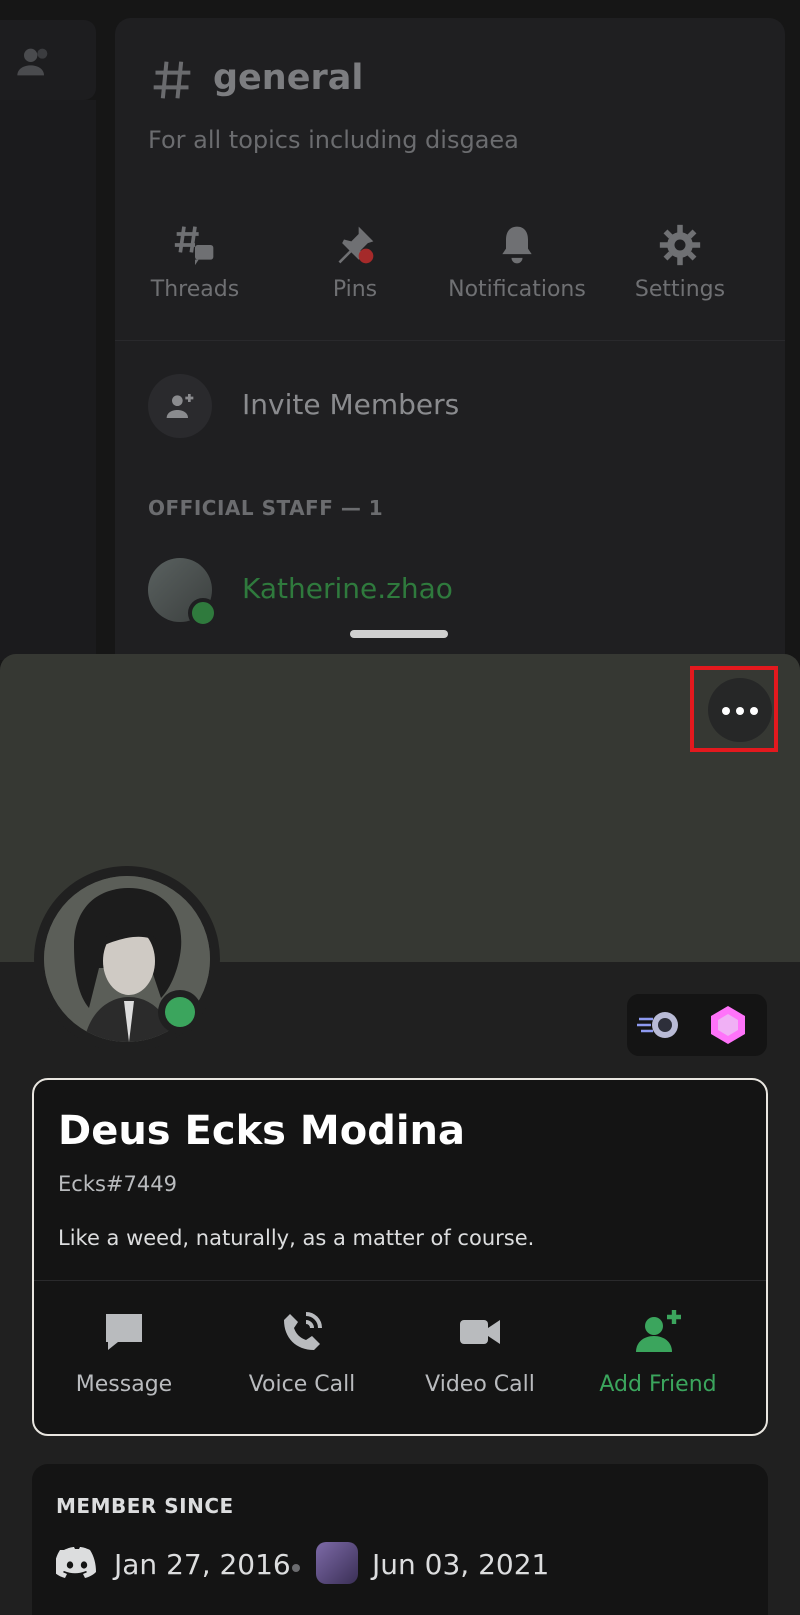  I want to click on add-friend-label: Add Friend, so click(658, 1384).